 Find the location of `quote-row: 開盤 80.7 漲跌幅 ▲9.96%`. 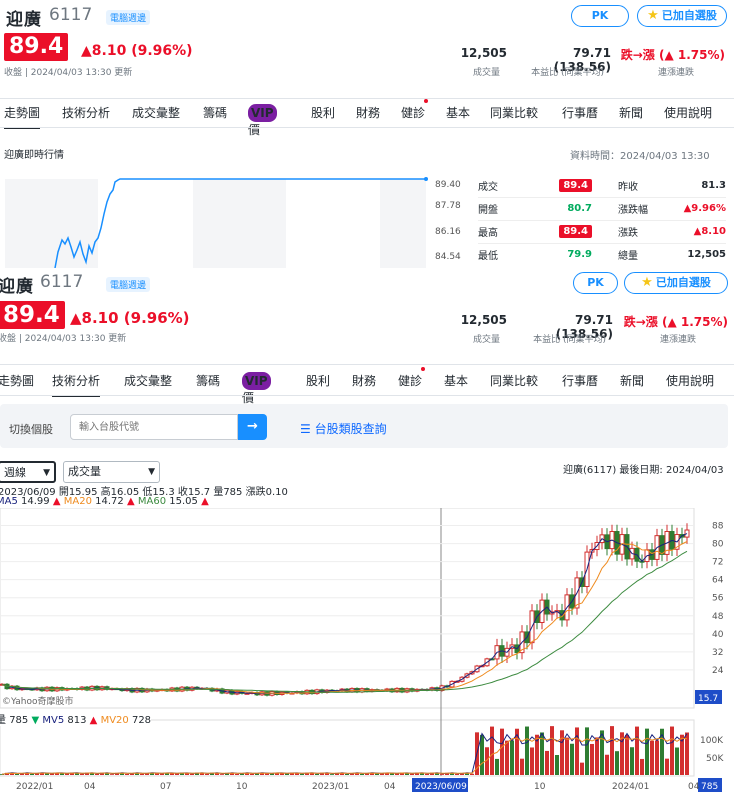

quote-row: 開盤 80.7 漲跌幅 ▲9.96% is located at coordinates (602, 208).